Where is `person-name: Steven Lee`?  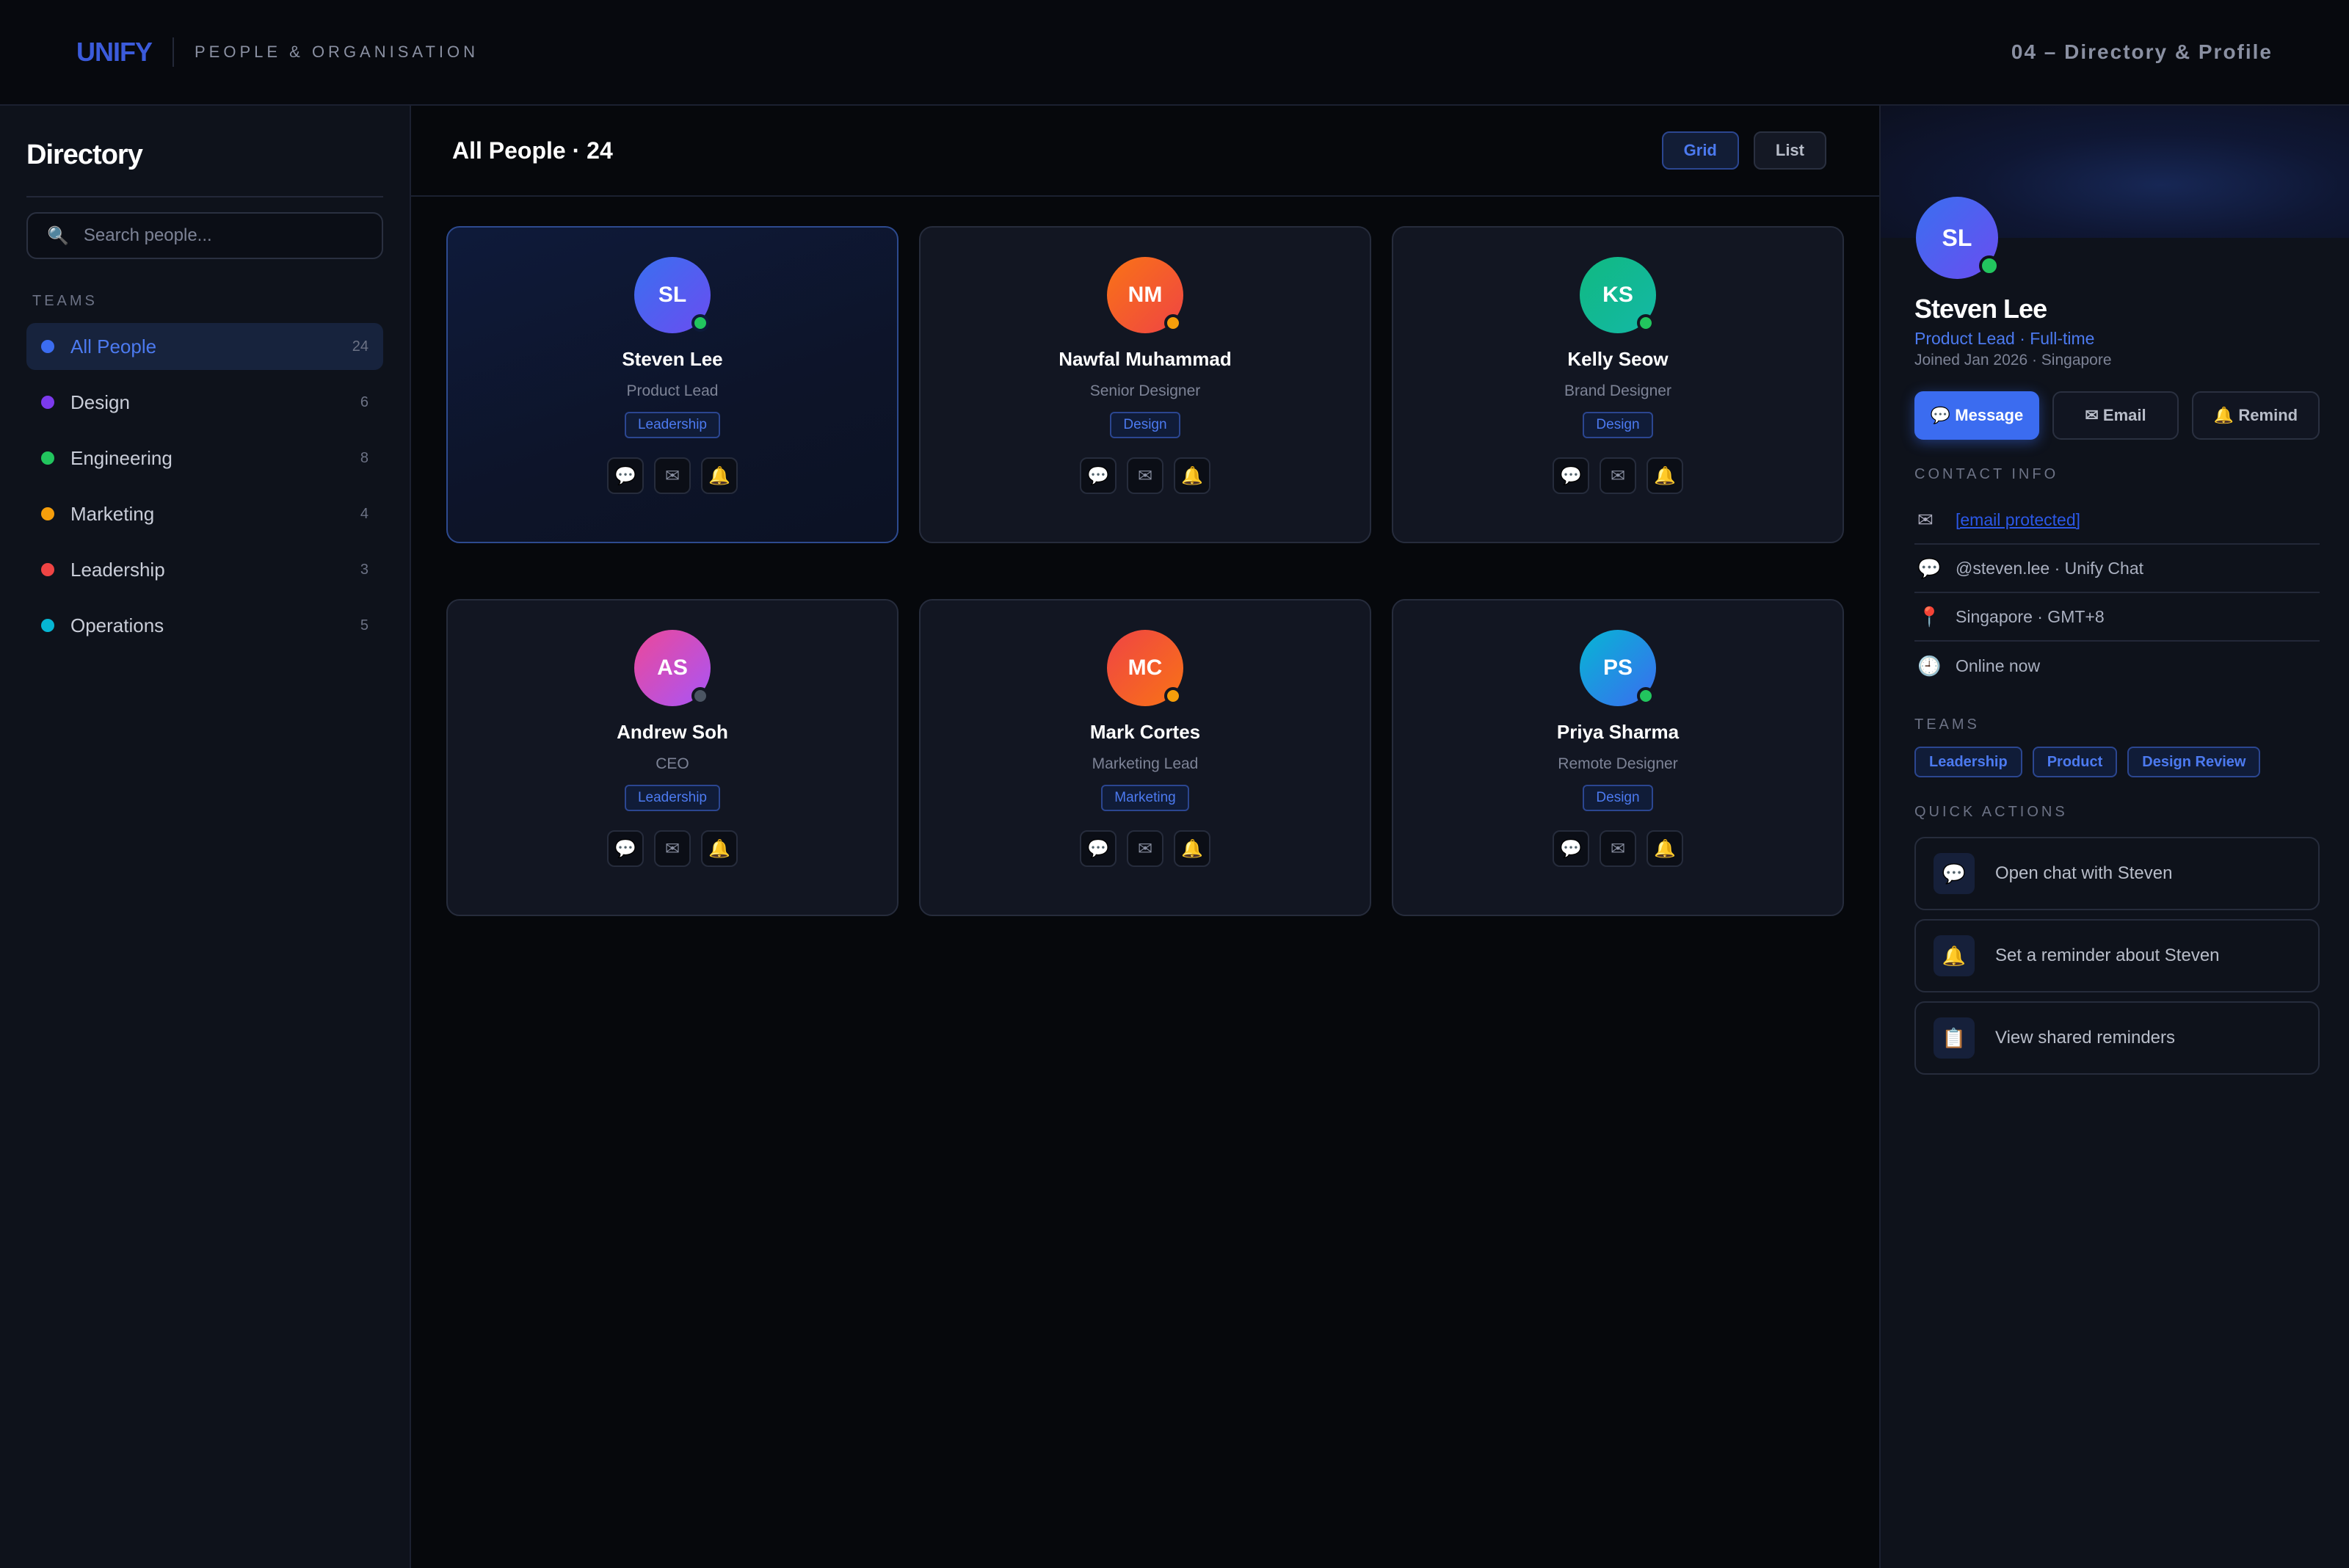
person-name: Steven Lee is located at coordinates (672, 359).